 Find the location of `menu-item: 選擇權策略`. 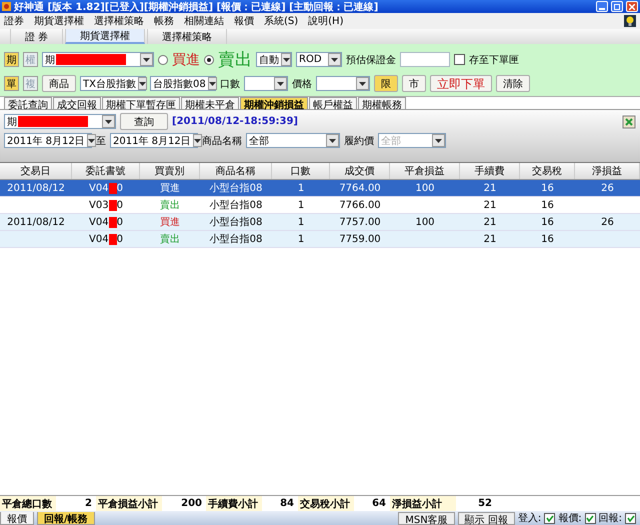

menu-item: 選擇權策略 is located at coordinates (119, 21).